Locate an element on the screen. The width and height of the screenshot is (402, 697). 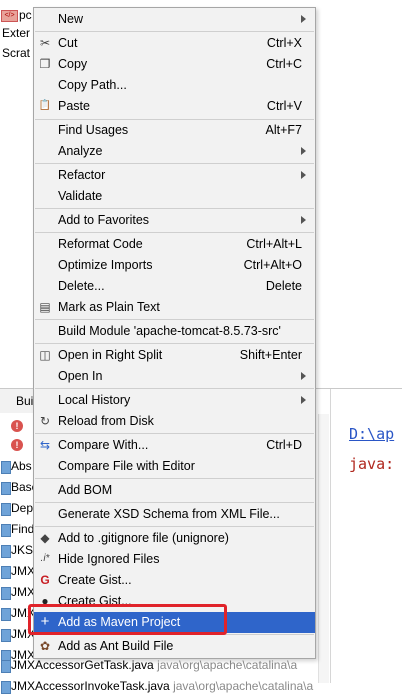
console-output: D:\ap java: is located at coordinates (366, 536).